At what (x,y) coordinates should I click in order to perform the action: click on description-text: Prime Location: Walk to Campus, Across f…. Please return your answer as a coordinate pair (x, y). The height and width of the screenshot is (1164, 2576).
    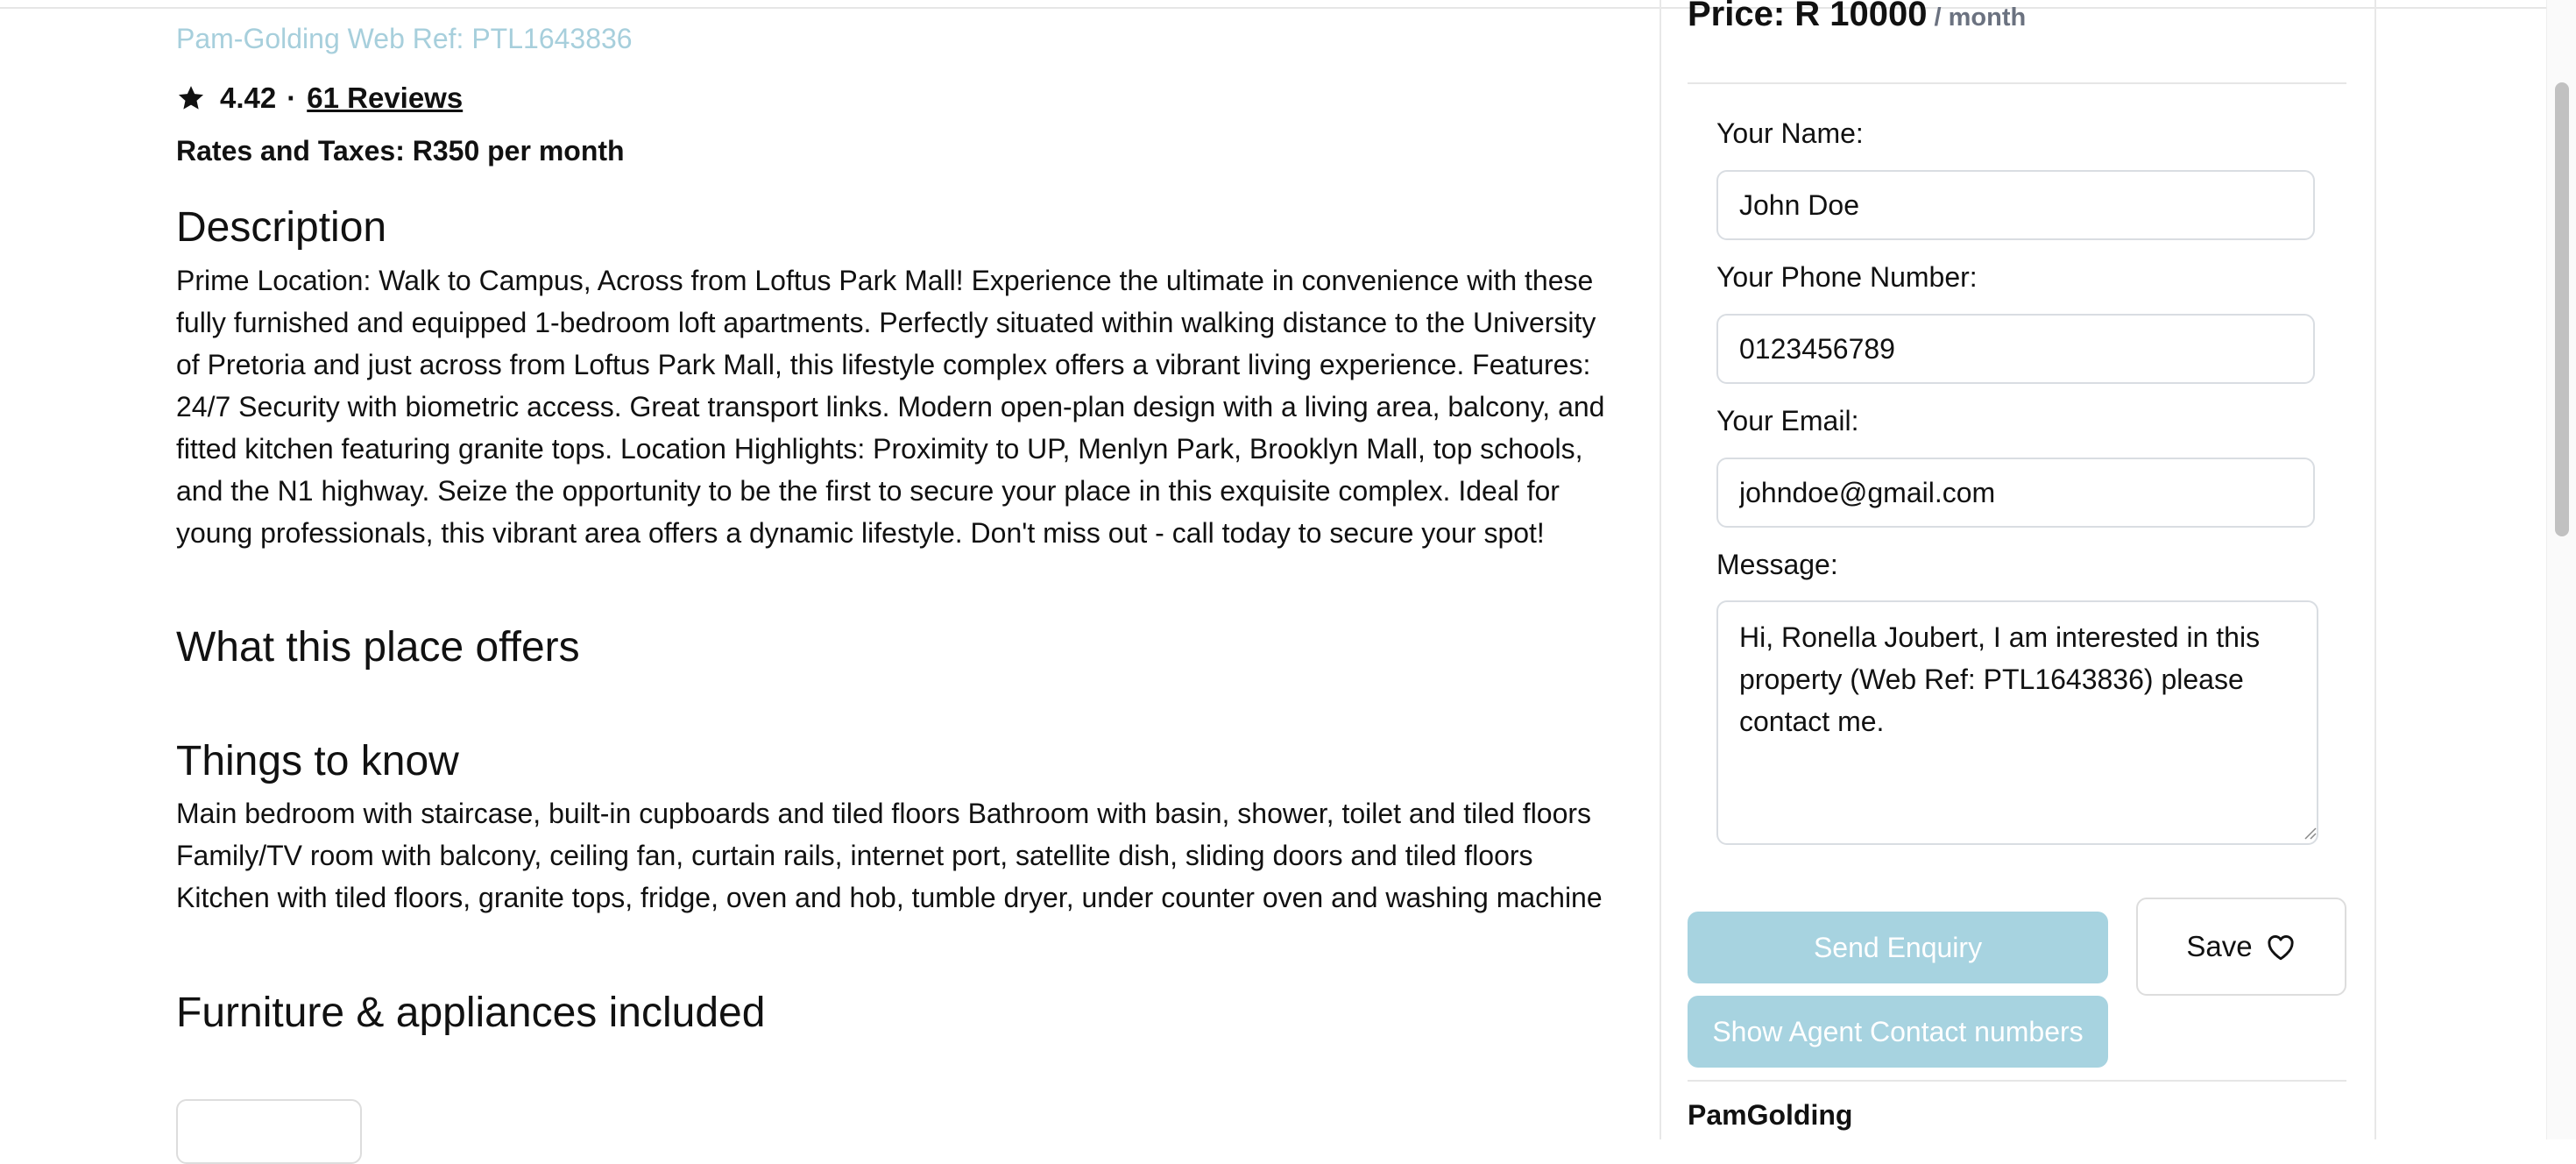
    Looking at the image, I should click on (890, 407).